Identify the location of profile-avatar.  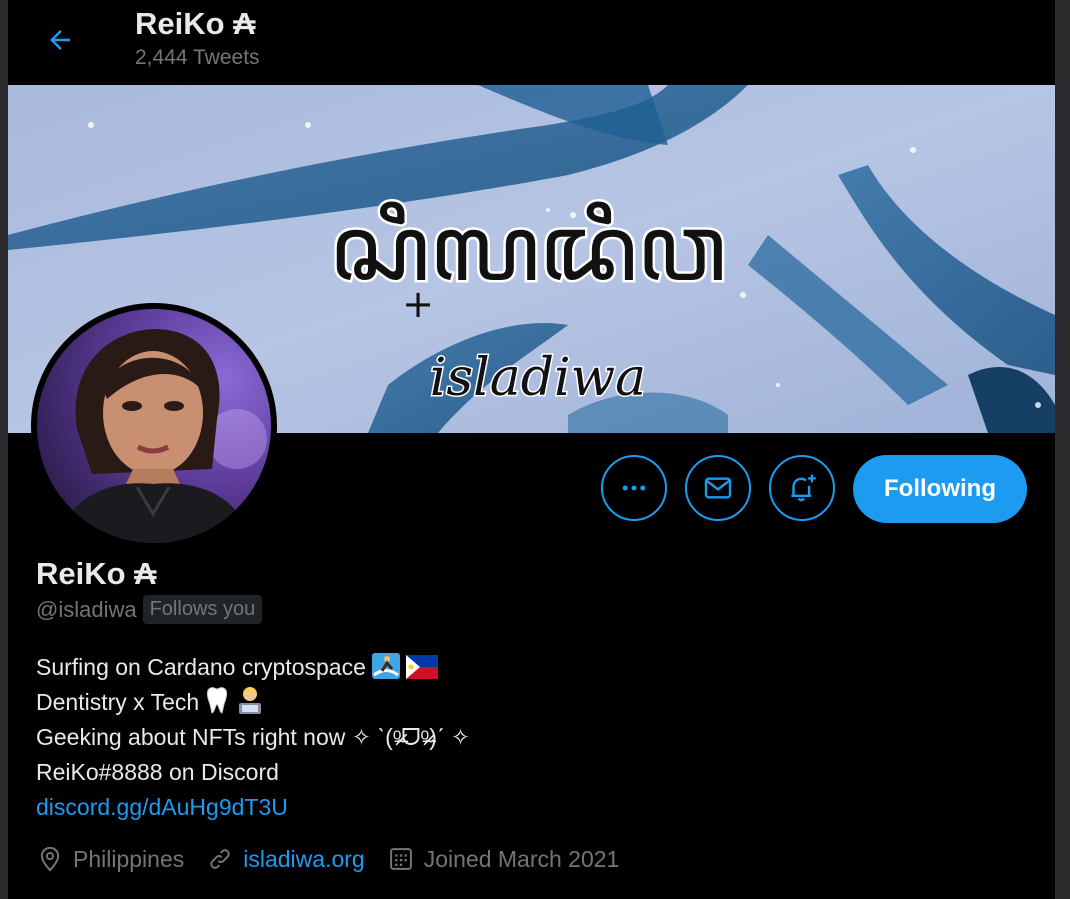
(154, 426).